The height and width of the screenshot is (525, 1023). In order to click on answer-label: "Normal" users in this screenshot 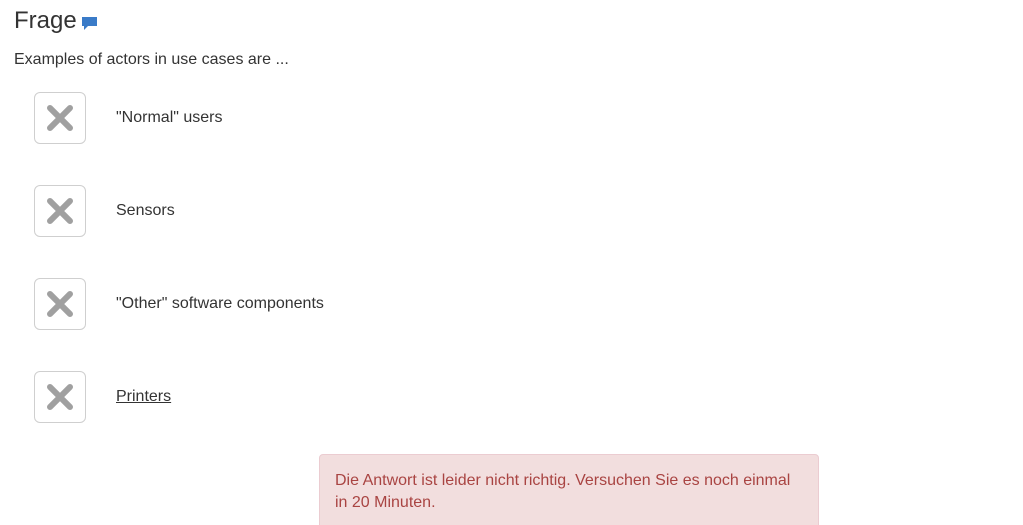, I will do `click(169, 117)`.